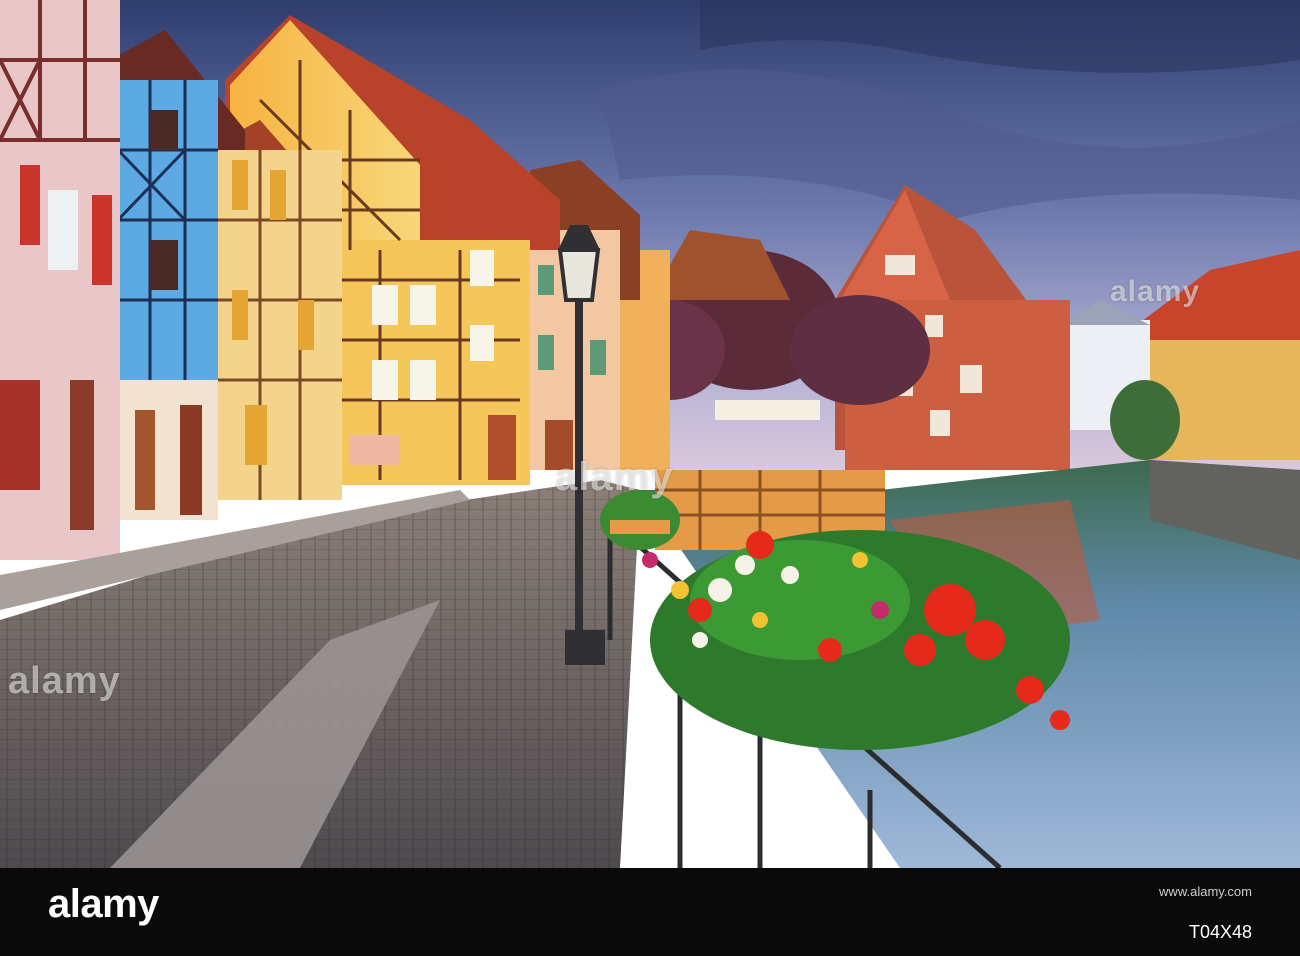  What do you see at coordinates (650, 912) in the screenshot?
I see `footer-bar: alamy www.alamy.com T04X48` at bounding box center [650, 912].